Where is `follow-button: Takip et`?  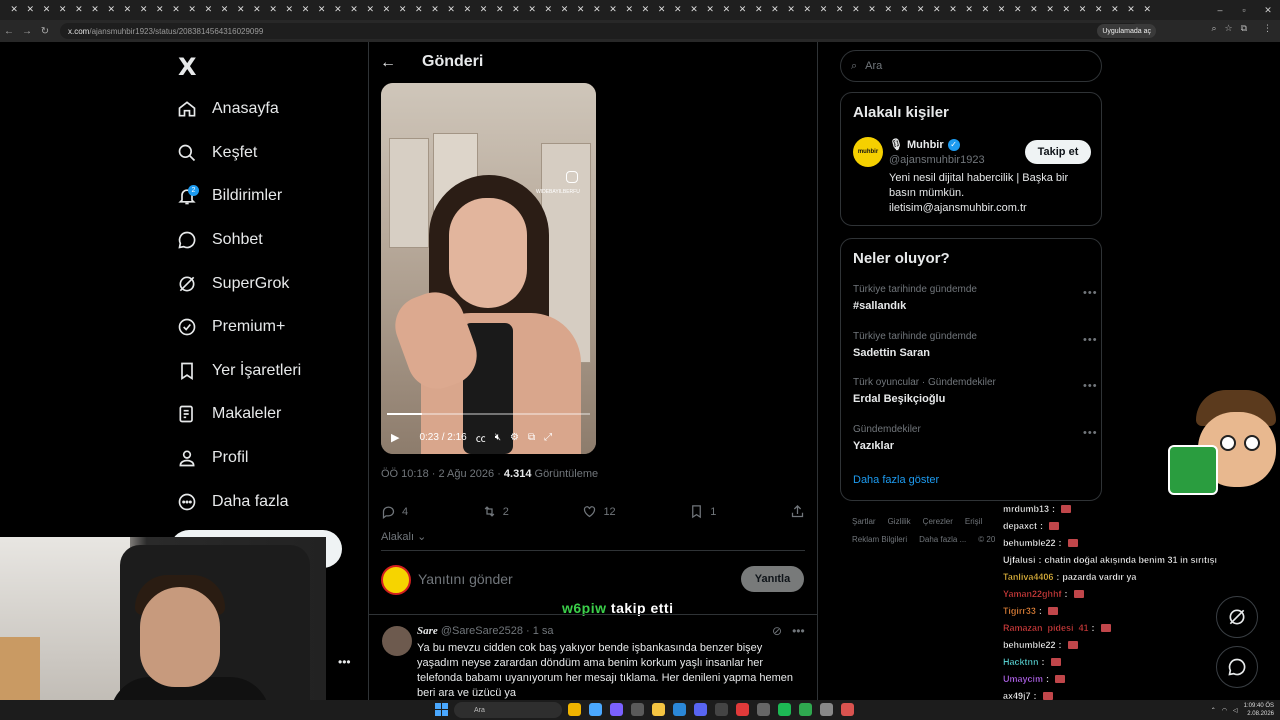
follow-button: Takip et is located at coordinates (1058, 152).